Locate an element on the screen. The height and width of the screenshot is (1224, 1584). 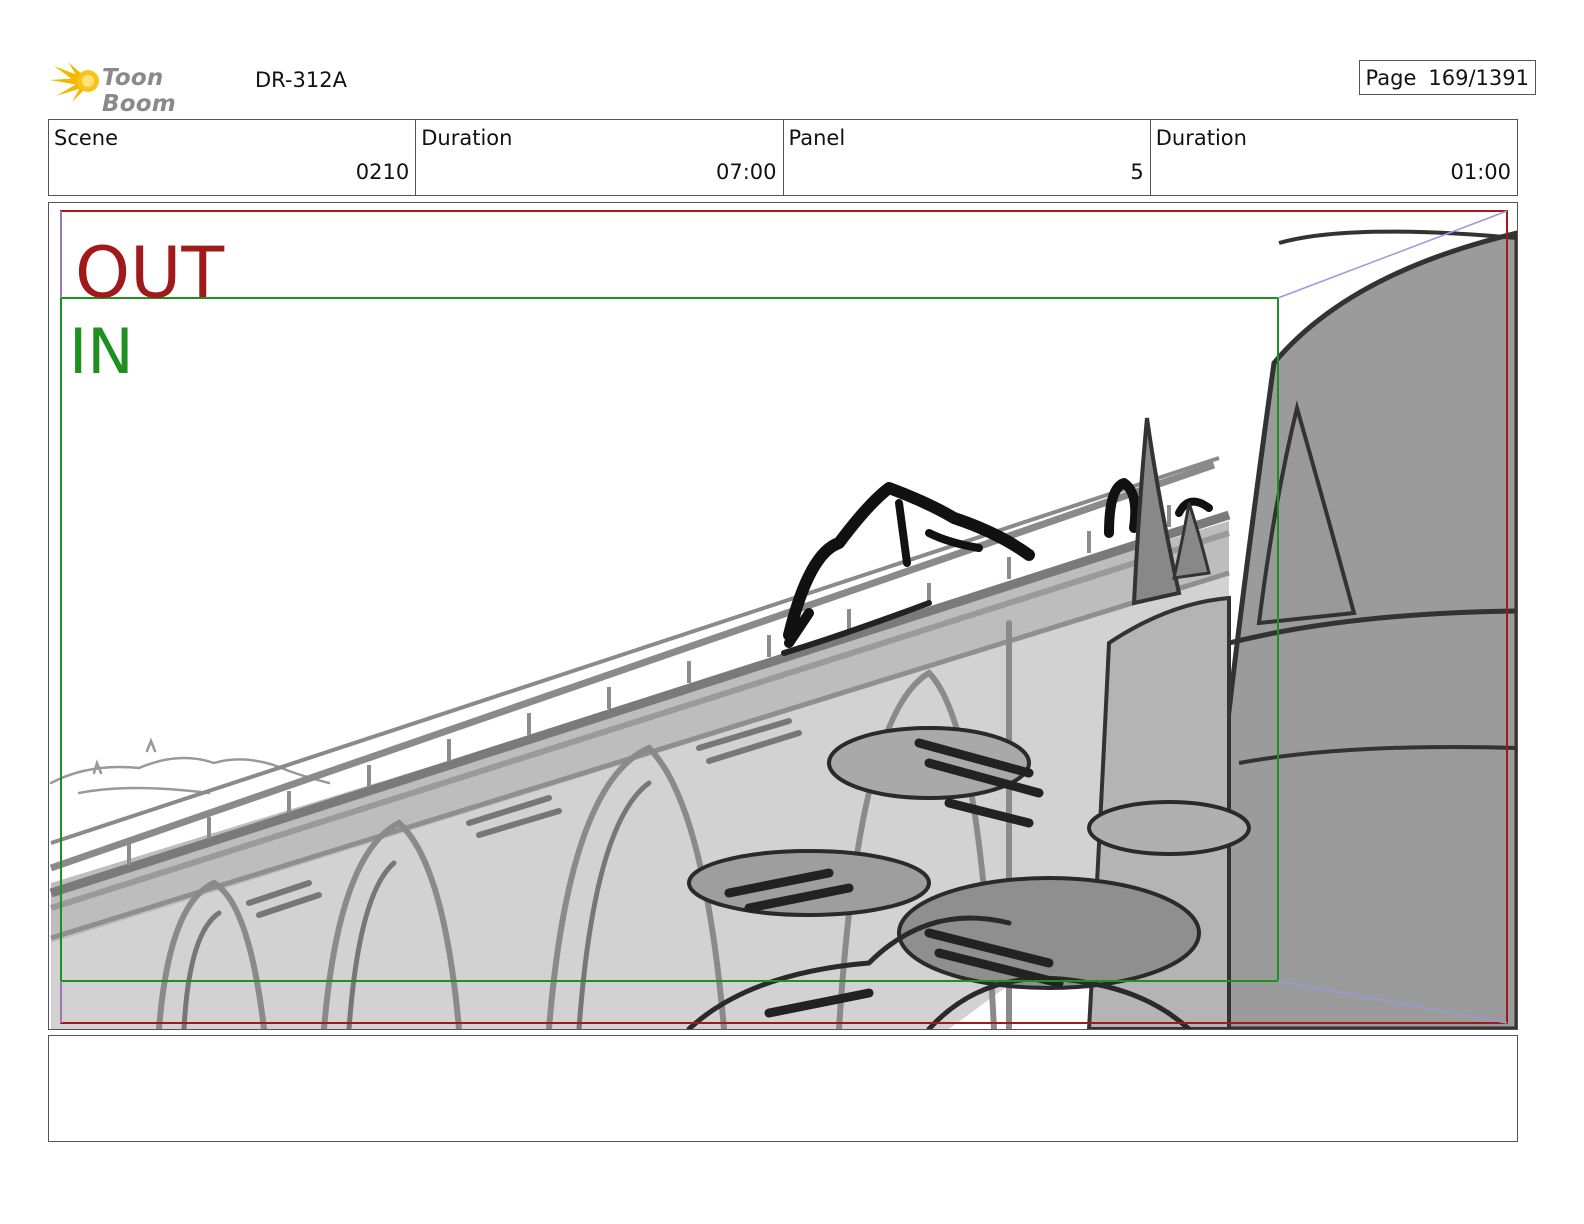
scene-cell: Scene 0210 is located at coordinates (233, 157).